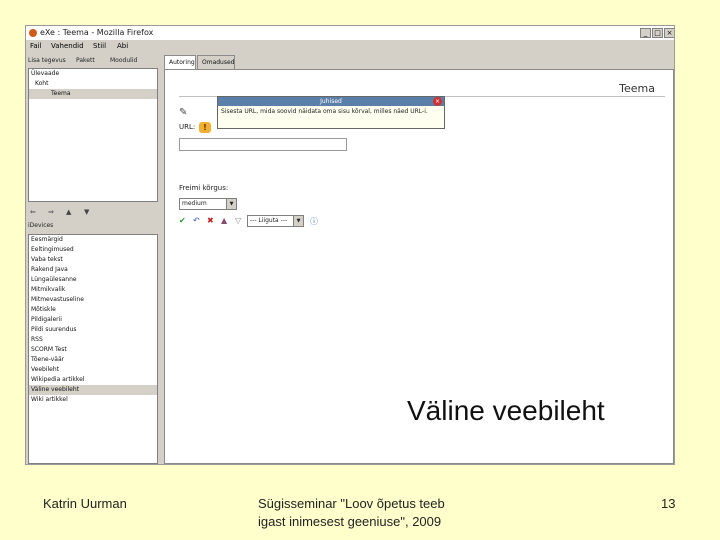  What do you see at coordinates (122, 46) in the screenshot?
I see `menu-help: Abi` at bounding box center [122, 46].